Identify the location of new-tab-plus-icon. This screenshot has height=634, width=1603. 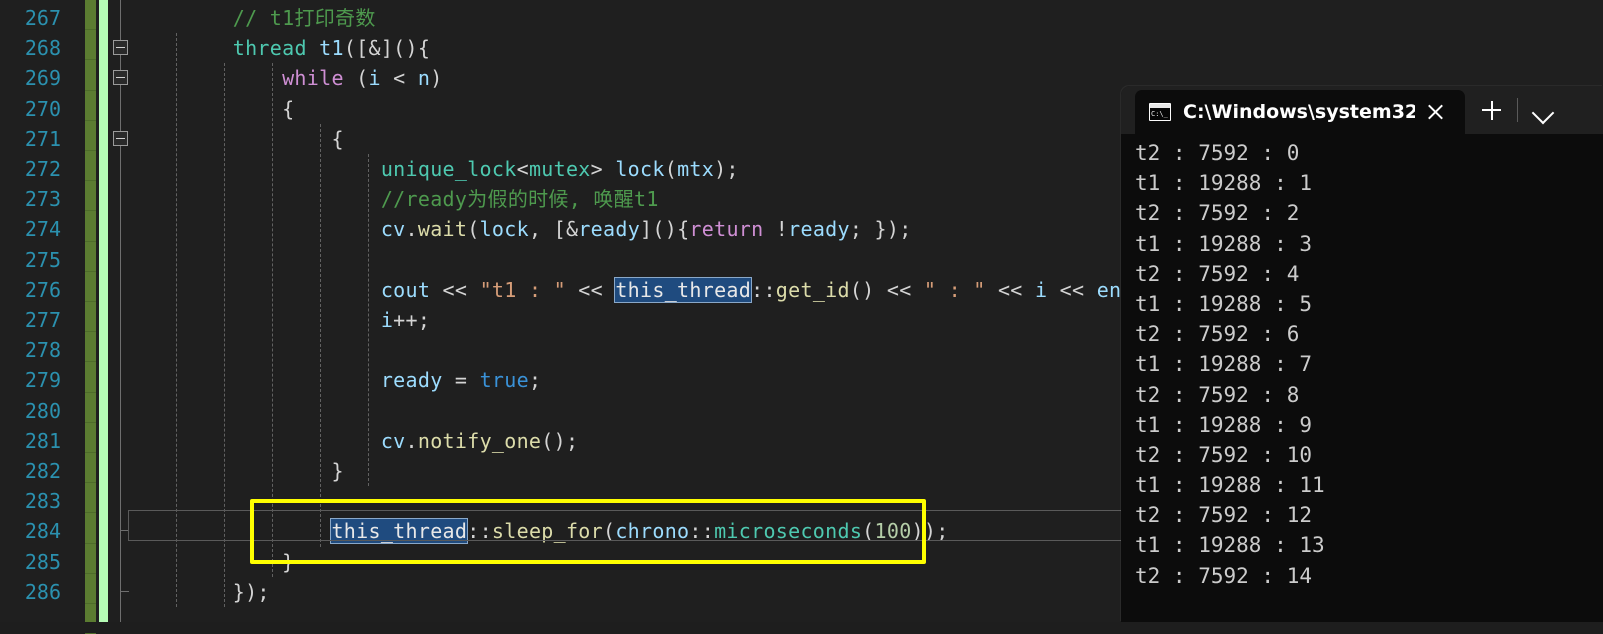
(1491, 110).